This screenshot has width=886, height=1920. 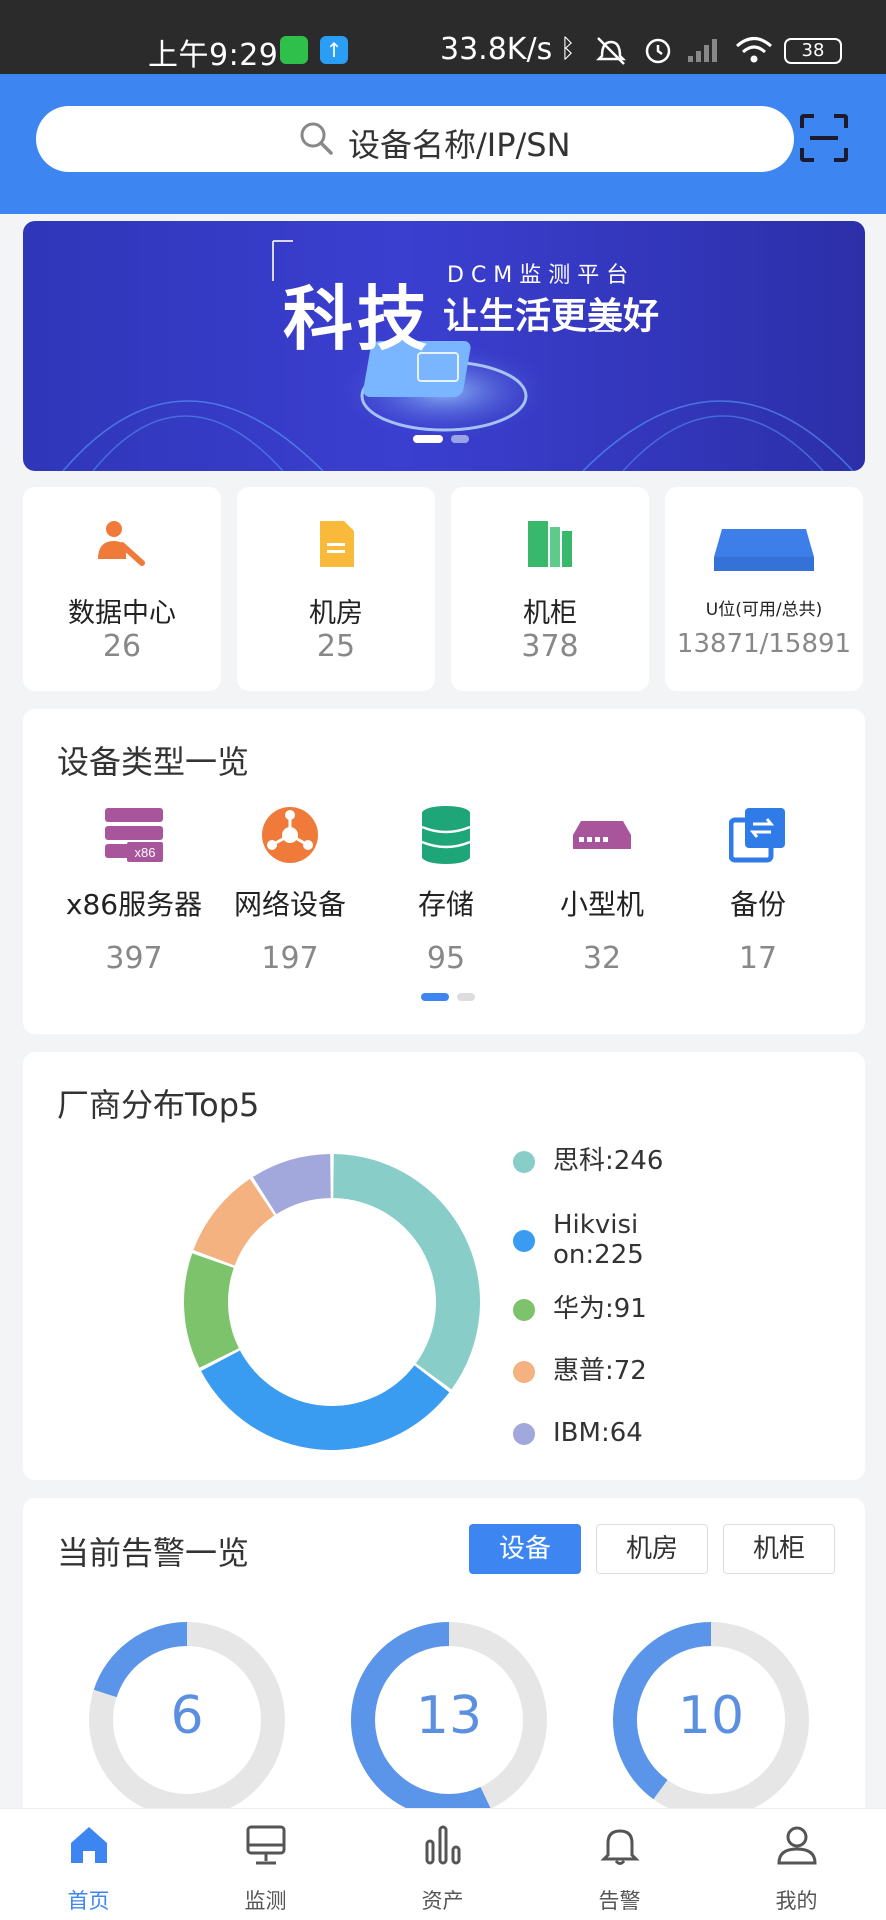 I want to click on cabinet-icon, so click(x=550, y=544).